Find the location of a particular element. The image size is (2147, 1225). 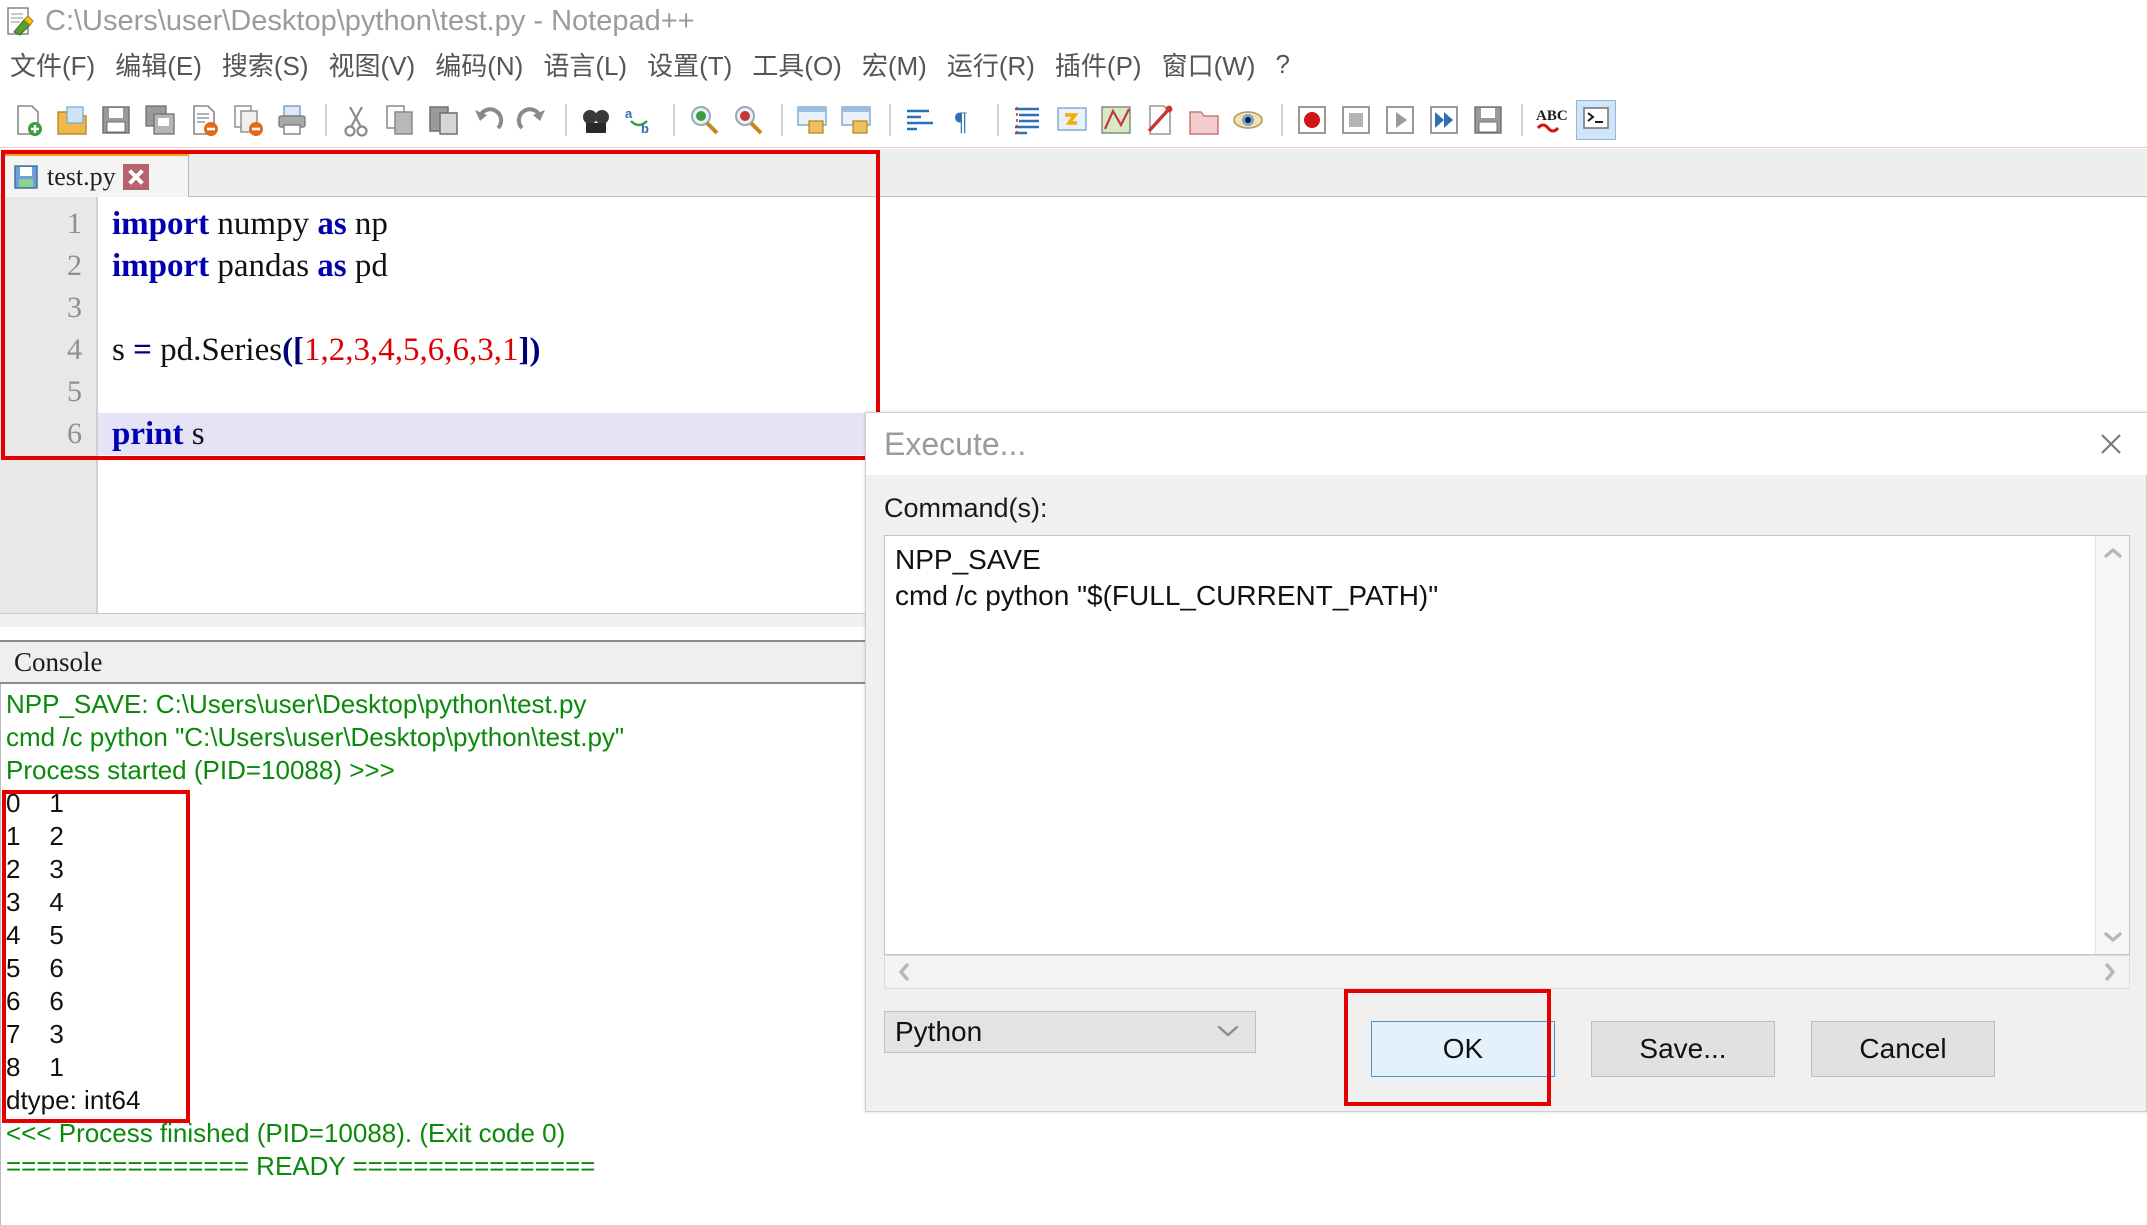

close-icon is located at coordinates (2110, 444).